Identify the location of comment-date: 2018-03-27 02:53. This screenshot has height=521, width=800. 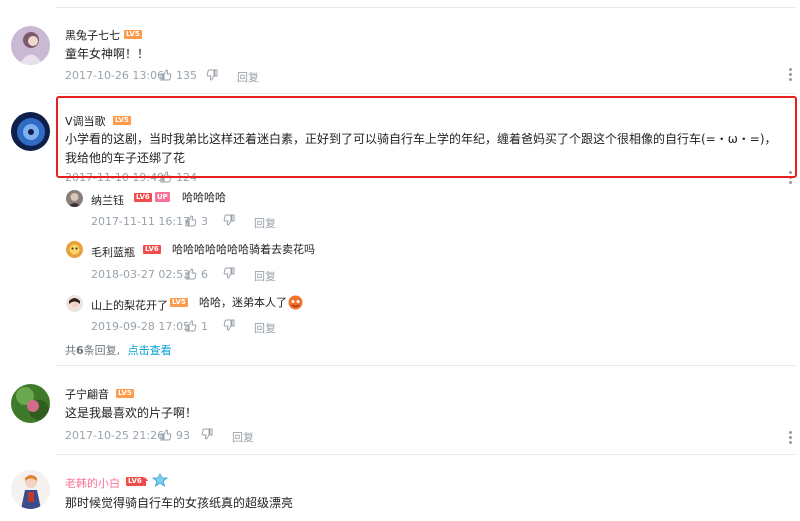
(141, 274).